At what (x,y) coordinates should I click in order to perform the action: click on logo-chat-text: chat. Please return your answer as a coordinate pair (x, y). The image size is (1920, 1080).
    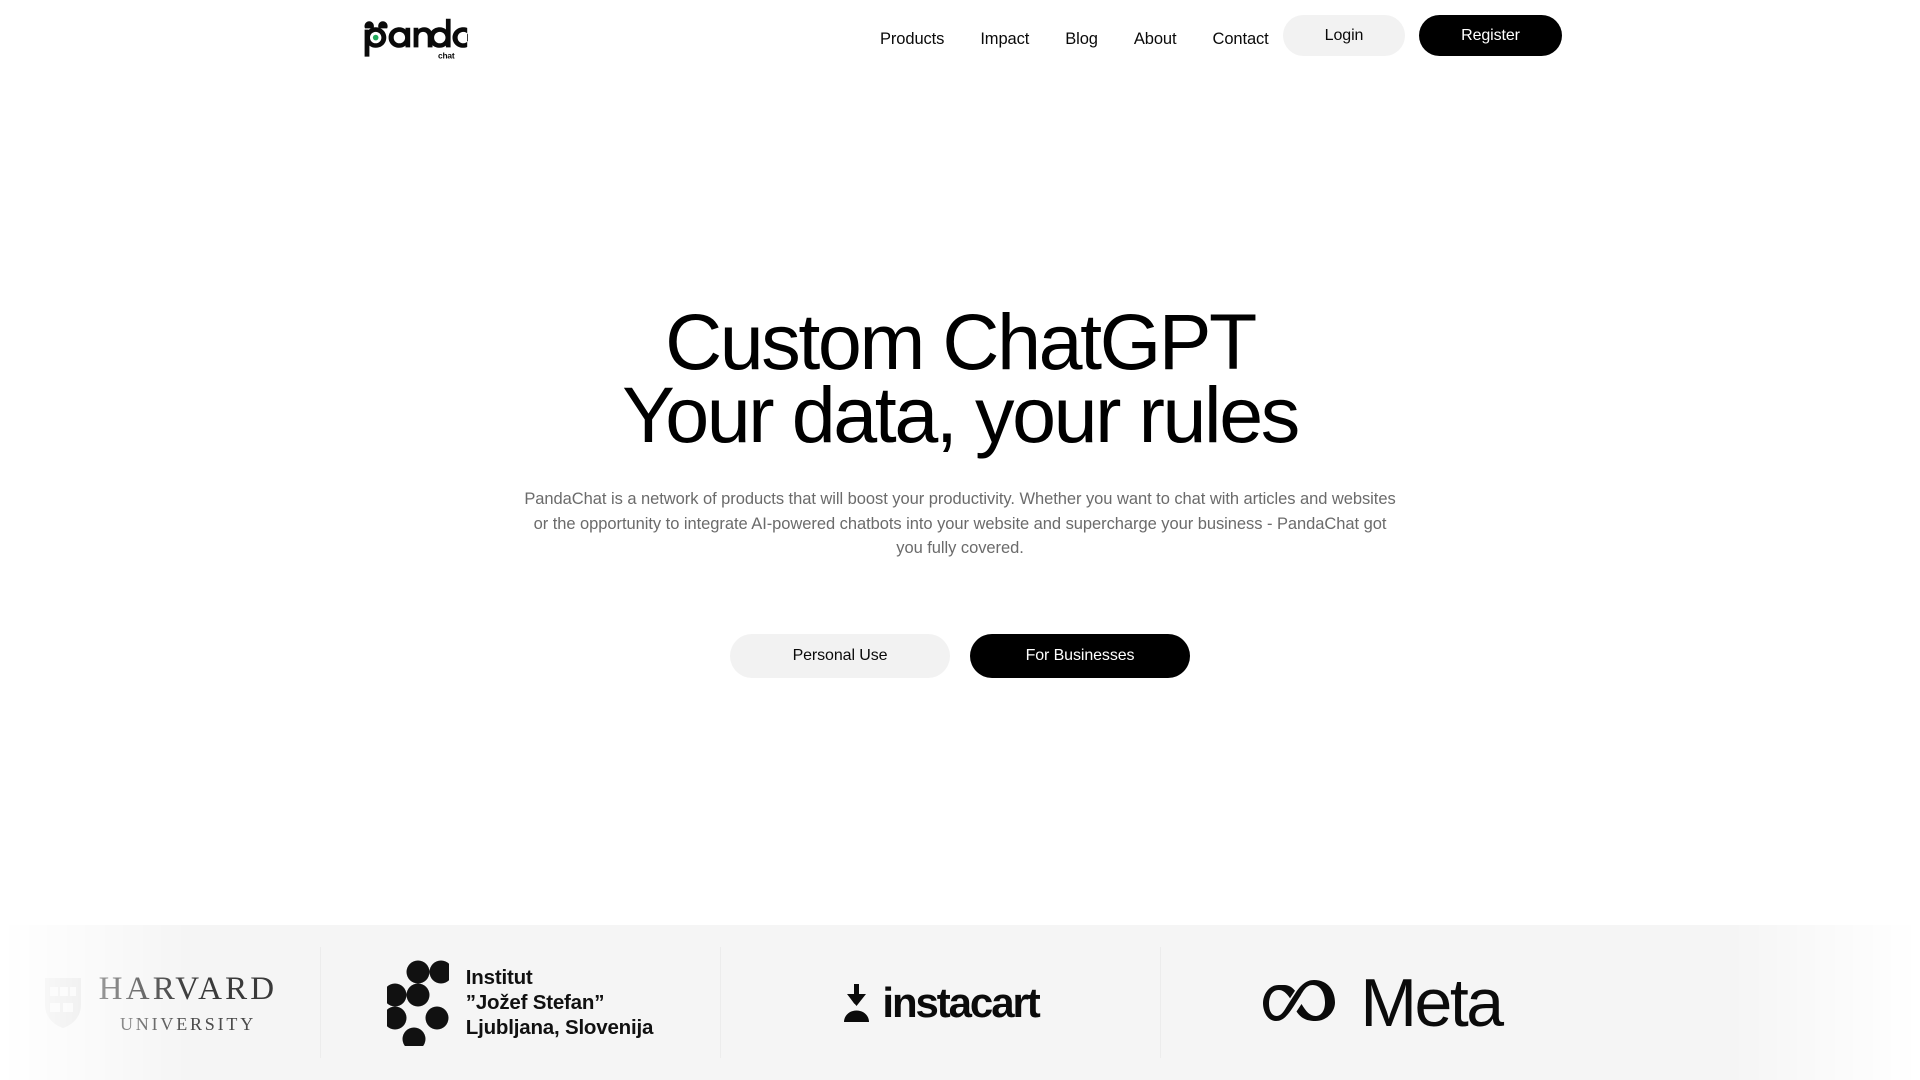
    Looking at the image, I should click on (446, 55).